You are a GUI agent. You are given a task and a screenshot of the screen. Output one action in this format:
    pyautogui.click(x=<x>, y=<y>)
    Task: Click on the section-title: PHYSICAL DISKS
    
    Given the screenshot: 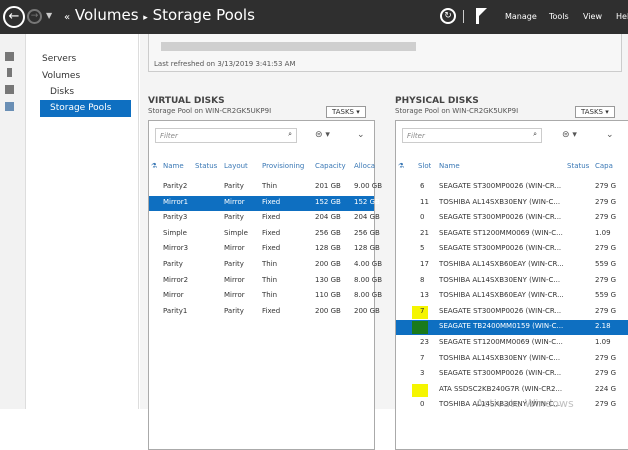 What is the action you would take?
    pyautogui.click(x=437, y=101)
    